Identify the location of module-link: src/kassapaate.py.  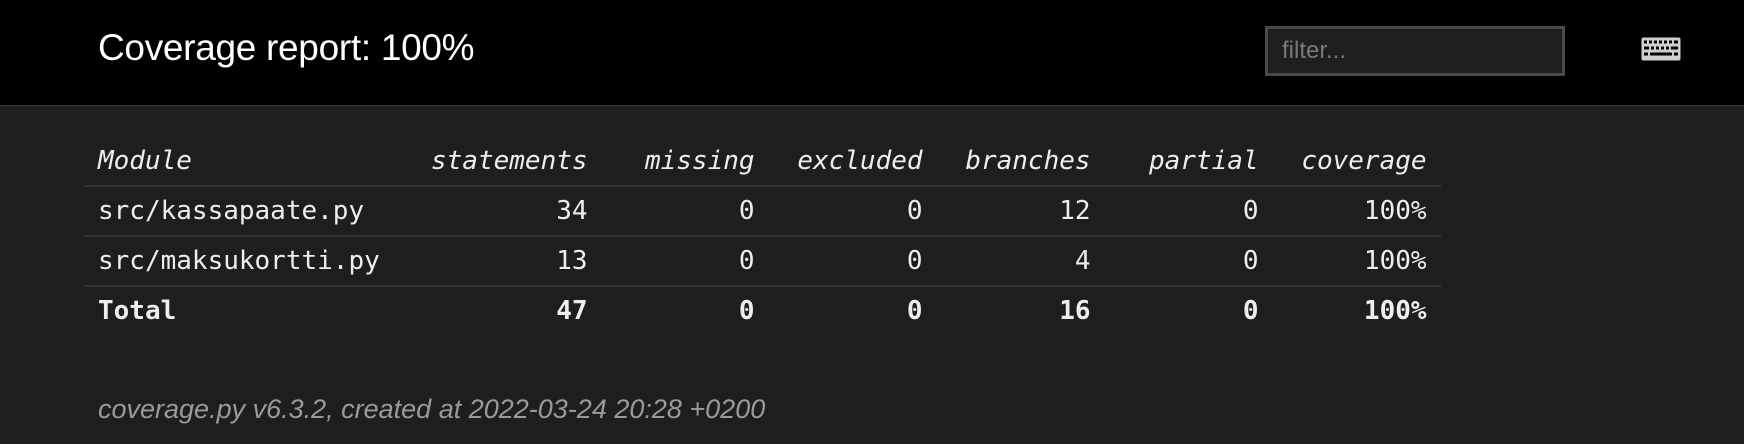
(250, 211).